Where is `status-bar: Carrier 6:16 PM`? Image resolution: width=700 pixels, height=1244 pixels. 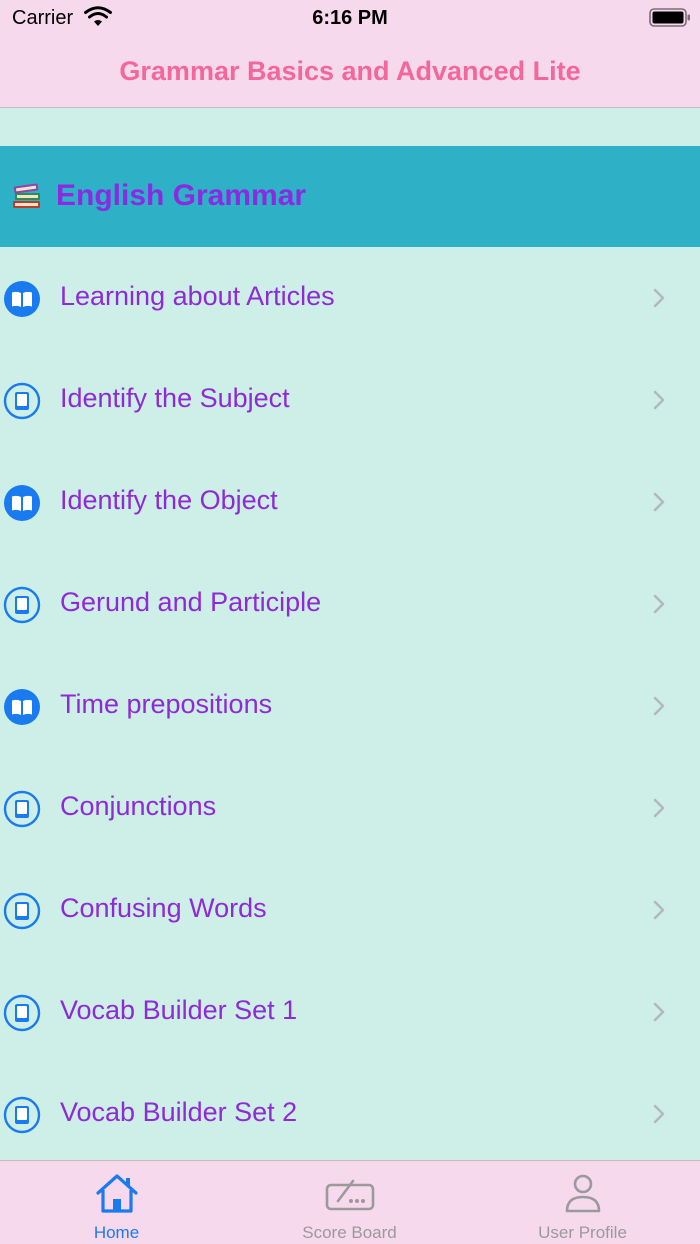
status-bar: Carrier 6:16 PM is located at coordinates (350, 18).